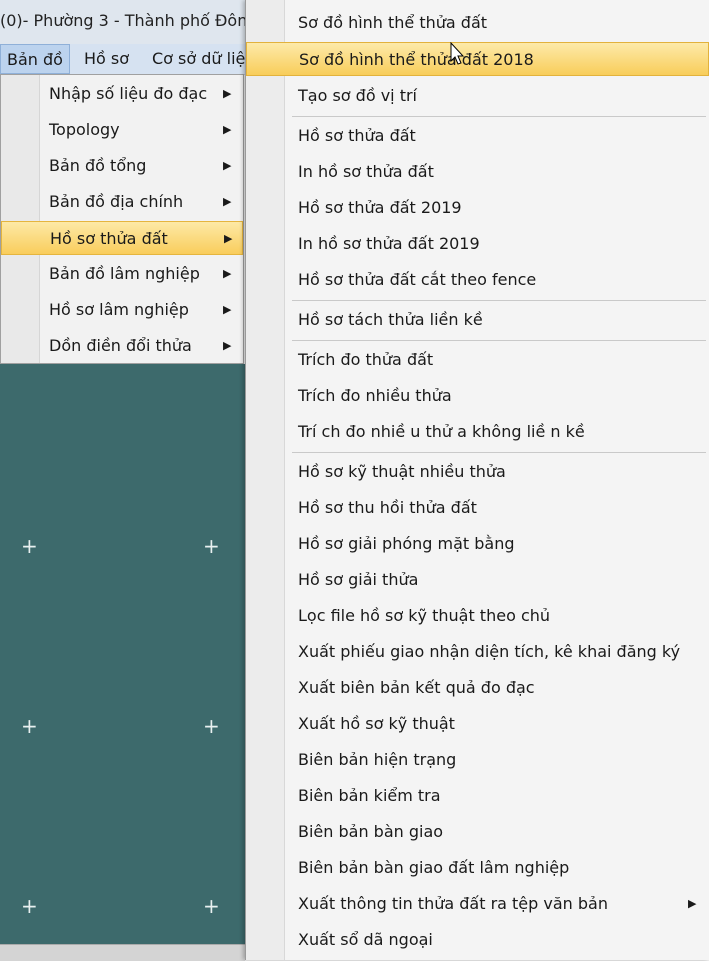 Image resolution: width=709 pixels, height=961 pixels. I want to click on menu-item: Hồ sơ giải thửa, so click(477, 580).